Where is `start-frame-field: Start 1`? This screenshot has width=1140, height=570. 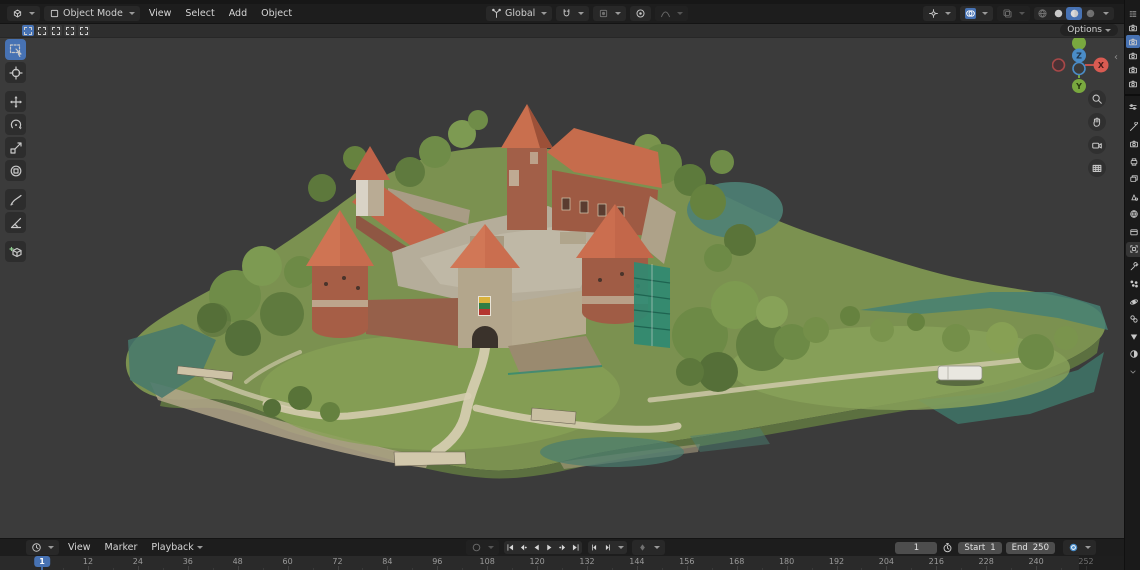
start-frame-field: Start 1 is located at coordinates (980, 547).